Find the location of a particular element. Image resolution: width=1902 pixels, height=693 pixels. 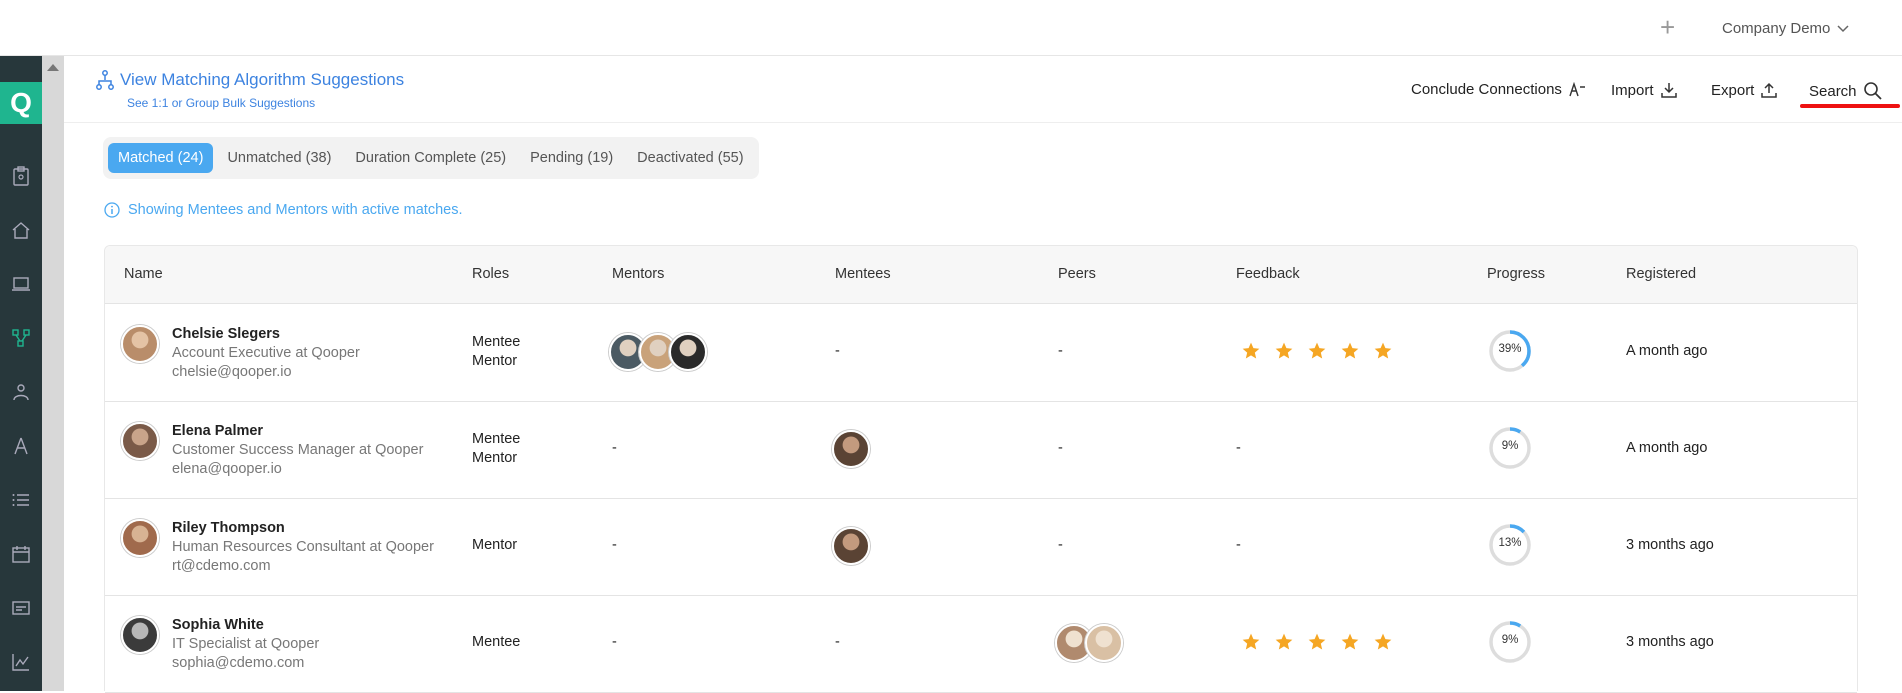

person-title: Customer Success Manager at Qooper is located at coordinates (298, 450).